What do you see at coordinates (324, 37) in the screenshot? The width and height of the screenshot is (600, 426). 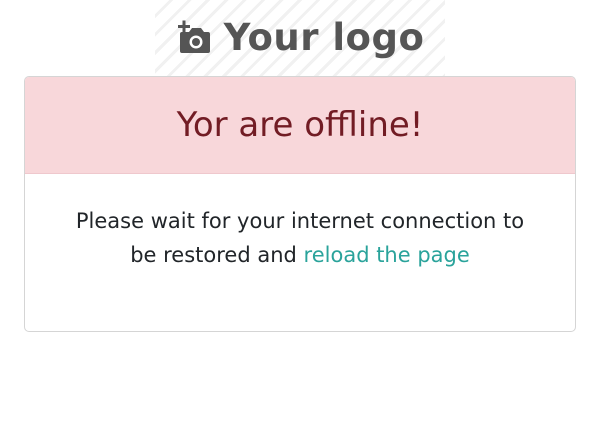 I see `logo-text: Your logo` at bounding box center [324, 37].